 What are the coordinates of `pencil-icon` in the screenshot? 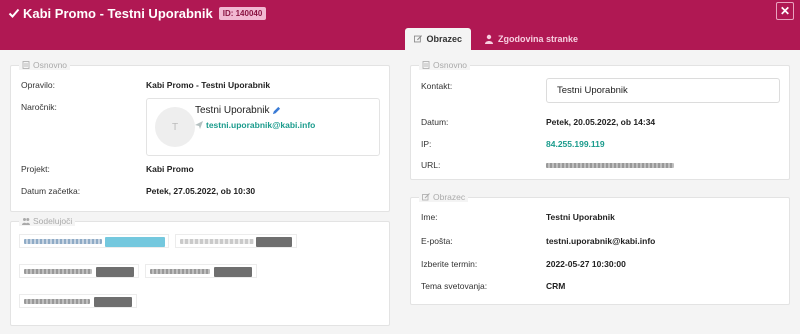 It's located at (276, 110).